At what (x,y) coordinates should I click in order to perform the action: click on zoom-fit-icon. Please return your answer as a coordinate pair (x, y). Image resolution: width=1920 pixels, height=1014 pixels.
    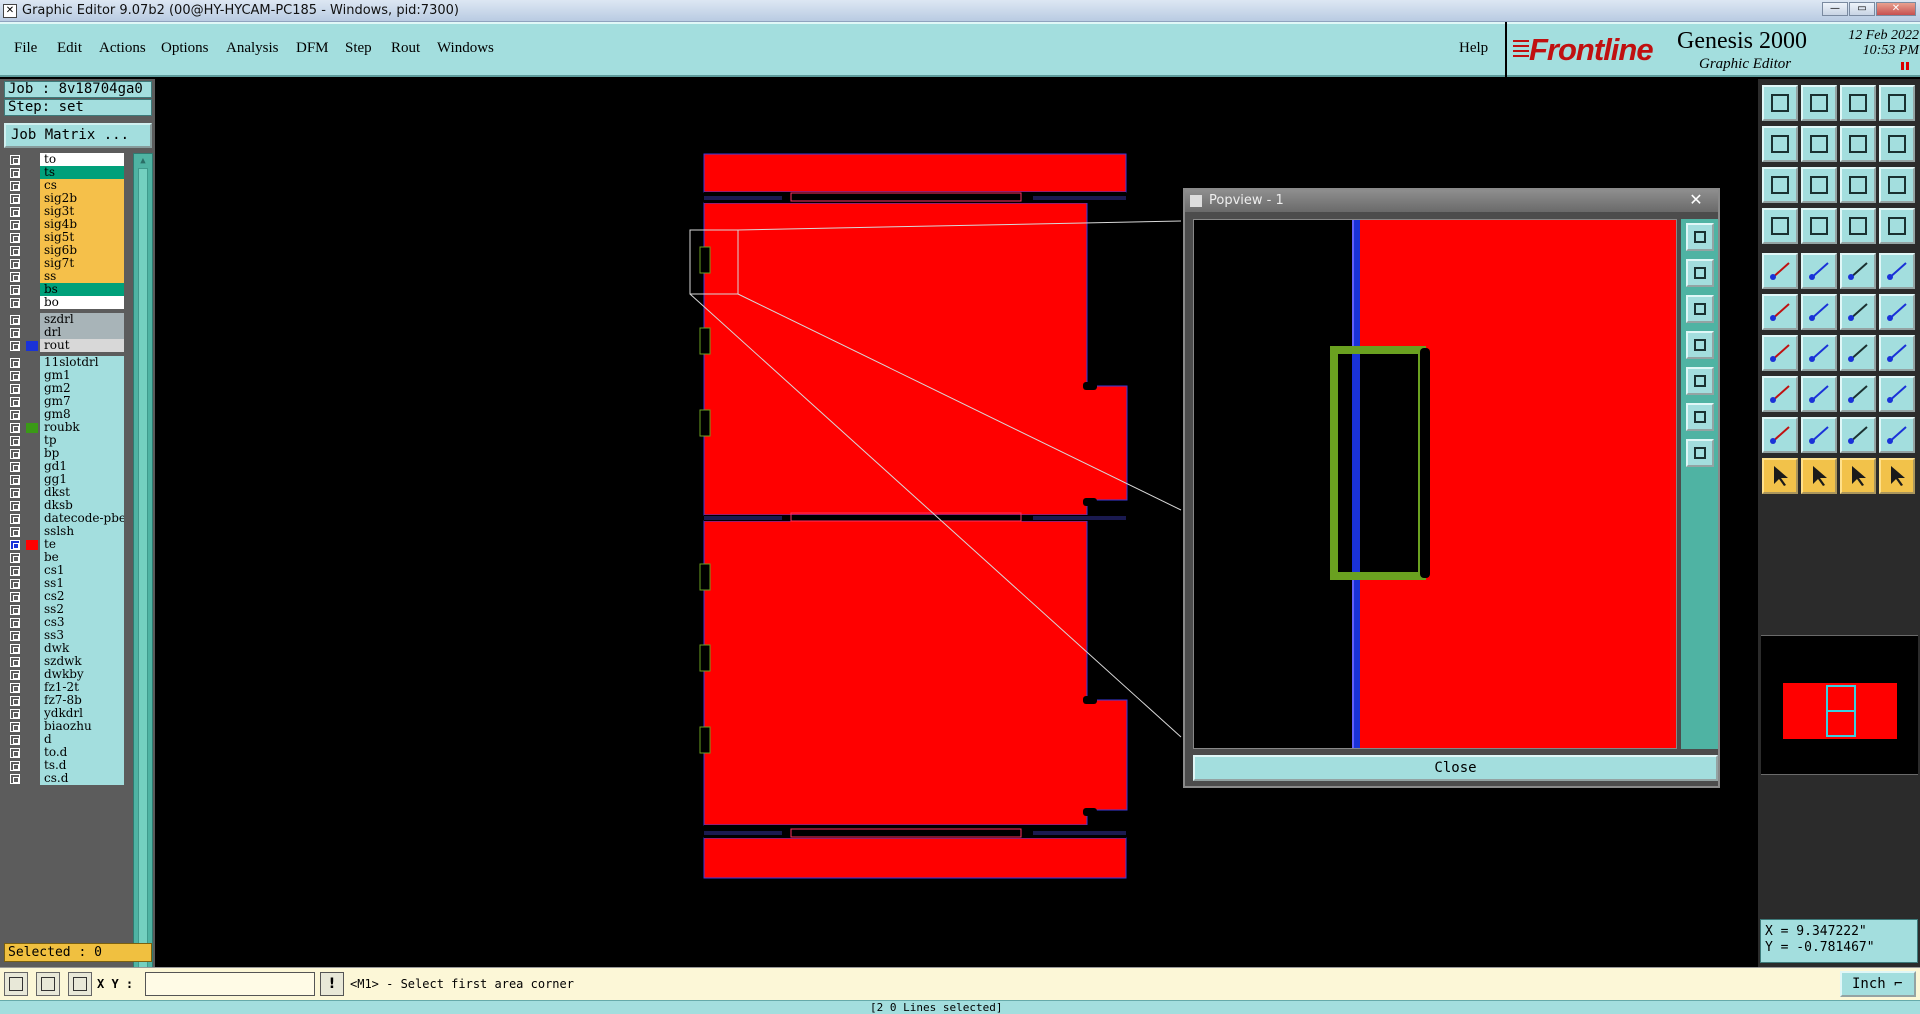
    Looking at the image, I should click on (1780, 185).